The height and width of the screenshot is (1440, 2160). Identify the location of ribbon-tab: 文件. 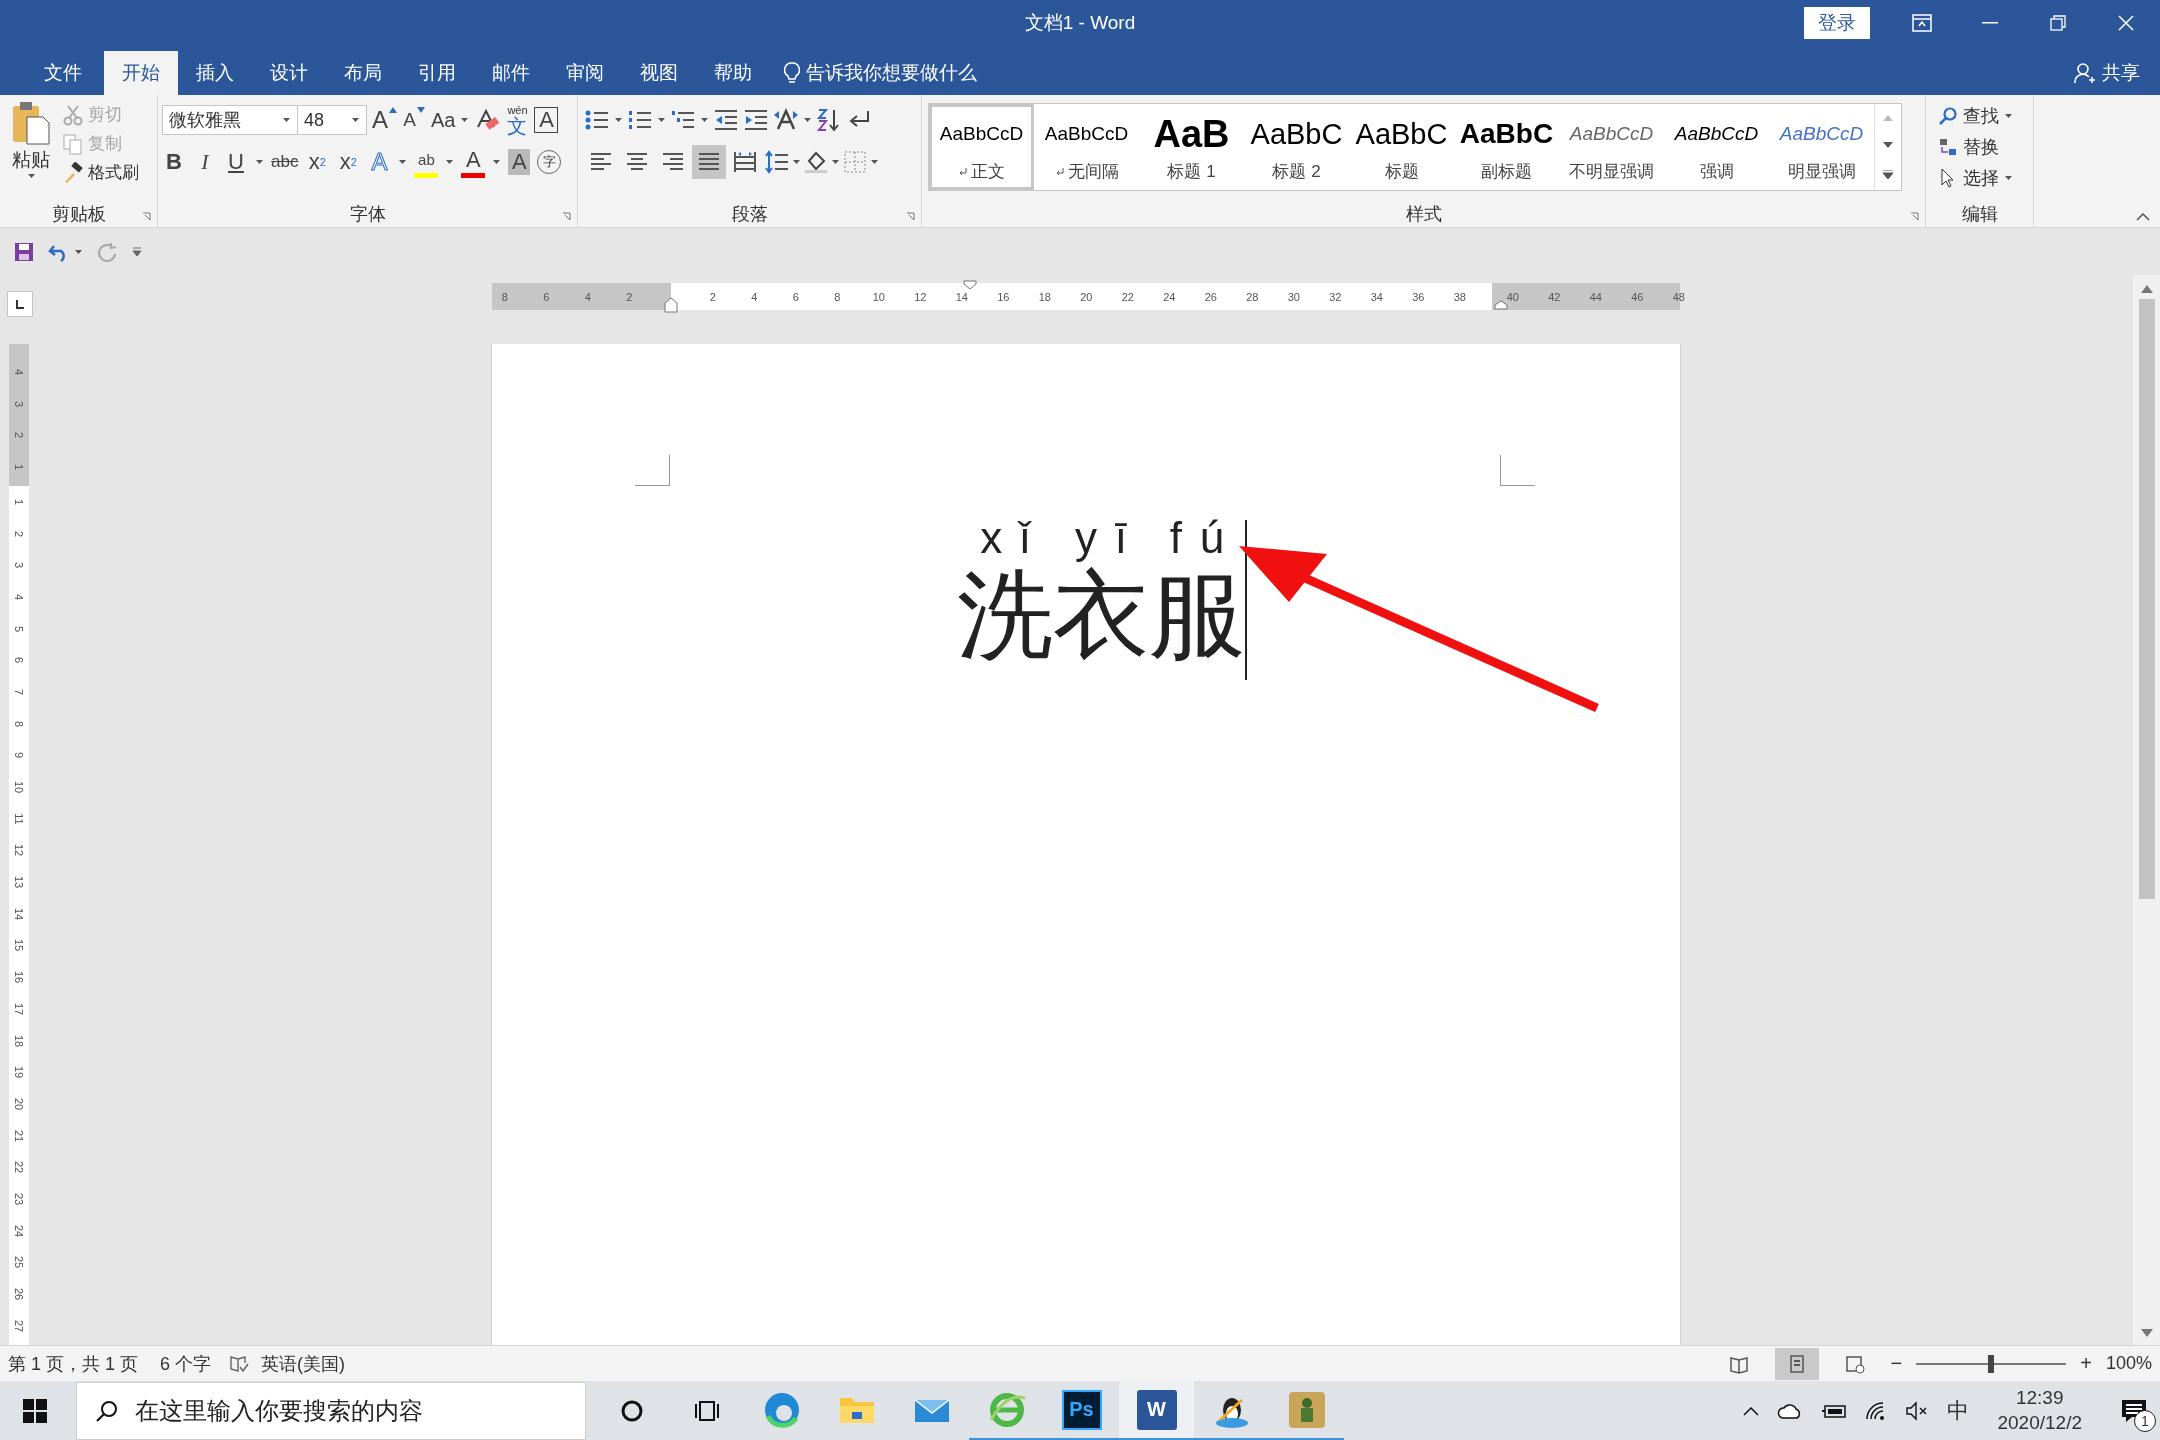
(63, 73).